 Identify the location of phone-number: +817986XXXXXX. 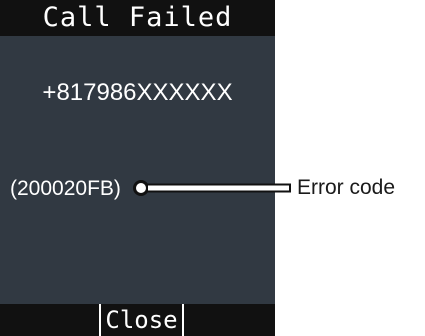
(137, 92).